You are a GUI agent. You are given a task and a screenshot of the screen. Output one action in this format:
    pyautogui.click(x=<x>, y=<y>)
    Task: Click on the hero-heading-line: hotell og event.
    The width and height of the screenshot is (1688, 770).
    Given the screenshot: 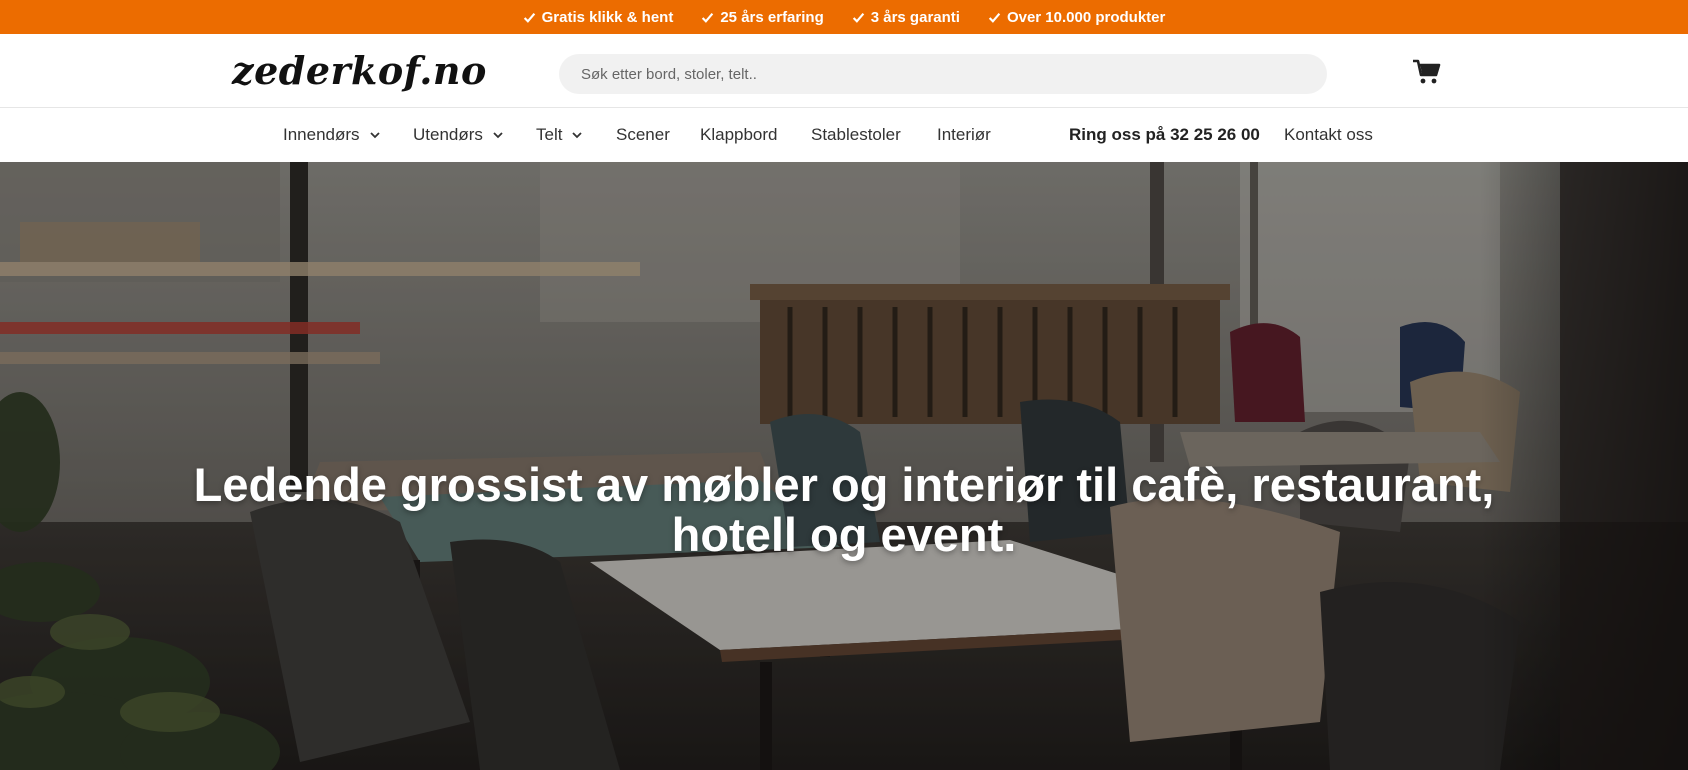 What is the action you would take?
    pyautogui.click(x=844, y=534)
    